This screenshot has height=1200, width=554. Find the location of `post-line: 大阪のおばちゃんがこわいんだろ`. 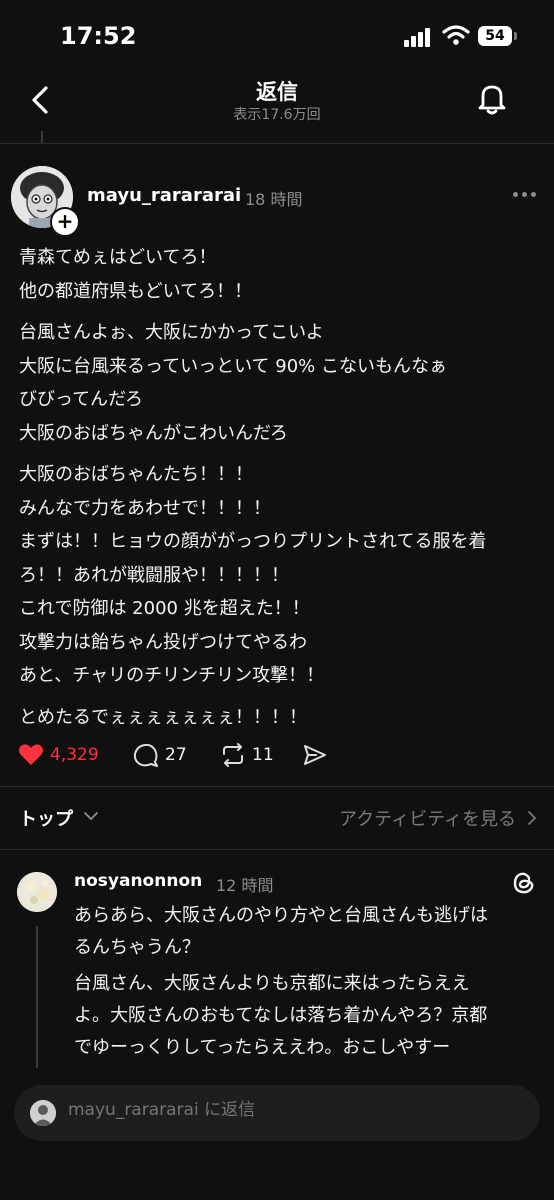

post-line: 大阪のおばちゃんがこわいんだろ is located at coordinates (153, 433).